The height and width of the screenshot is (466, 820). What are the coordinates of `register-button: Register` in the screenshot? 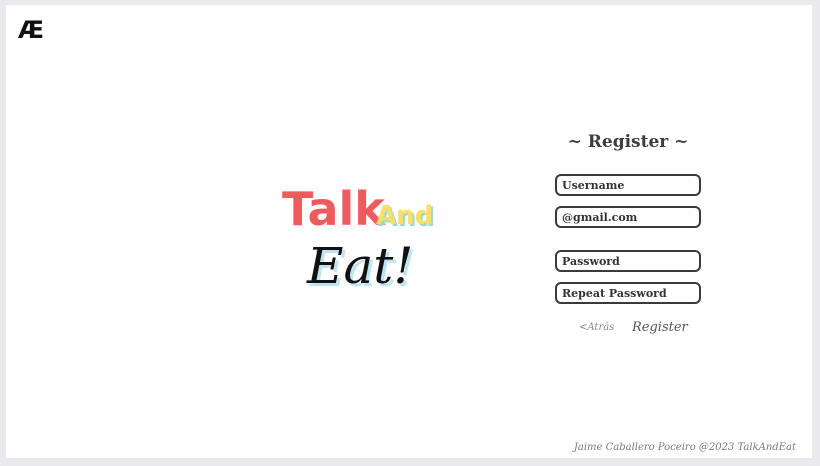 It's located at (660, 327).